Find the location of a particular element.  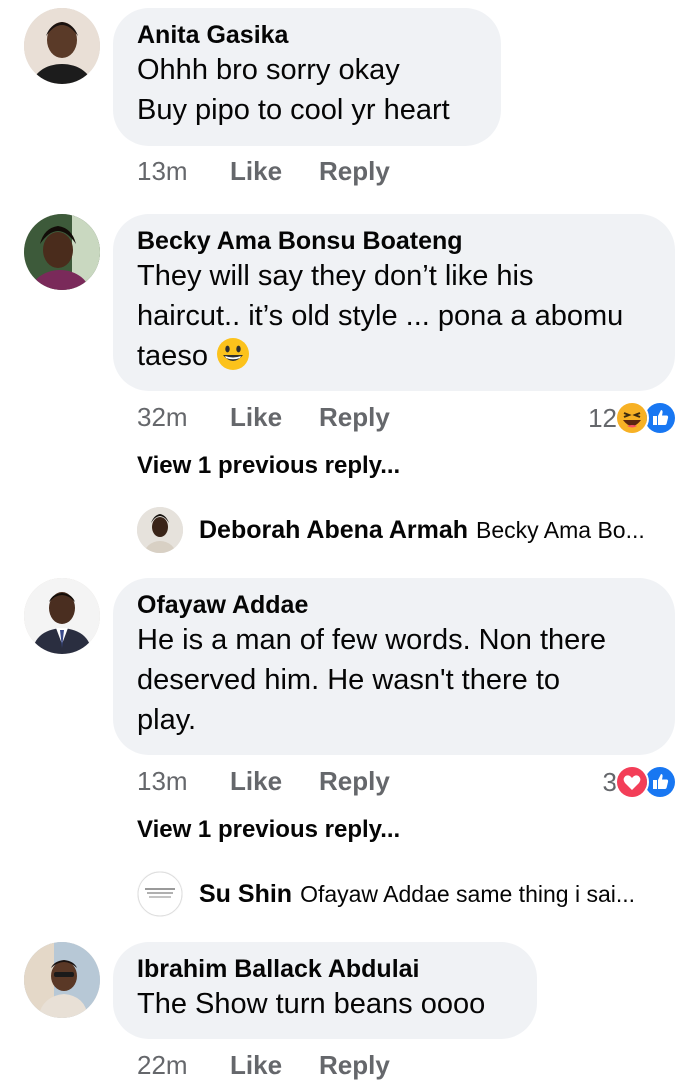

comment-text-line: taeso is located at coordinates (394, 356).